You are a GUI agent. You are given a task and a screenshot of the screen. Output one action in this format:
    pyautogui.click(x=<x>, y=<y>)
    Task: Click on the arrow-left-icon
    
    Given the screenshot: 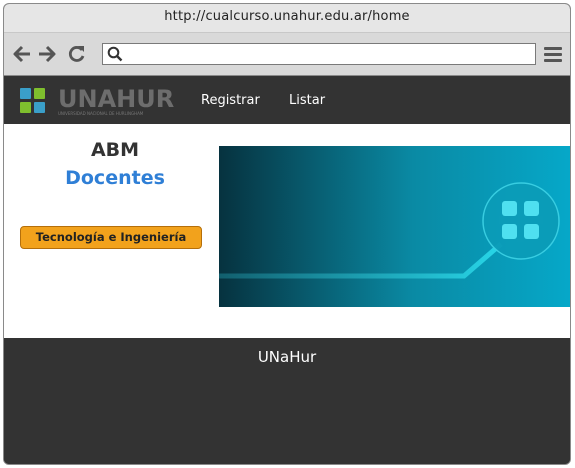 What is the action you would take?
    pyautogui.click(x=22, y=54)
    